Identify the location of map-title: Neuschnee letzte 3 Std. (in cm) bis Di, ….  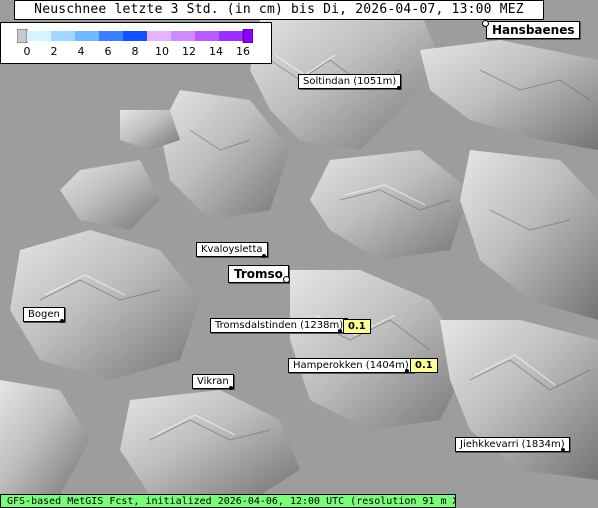
(279, 10).